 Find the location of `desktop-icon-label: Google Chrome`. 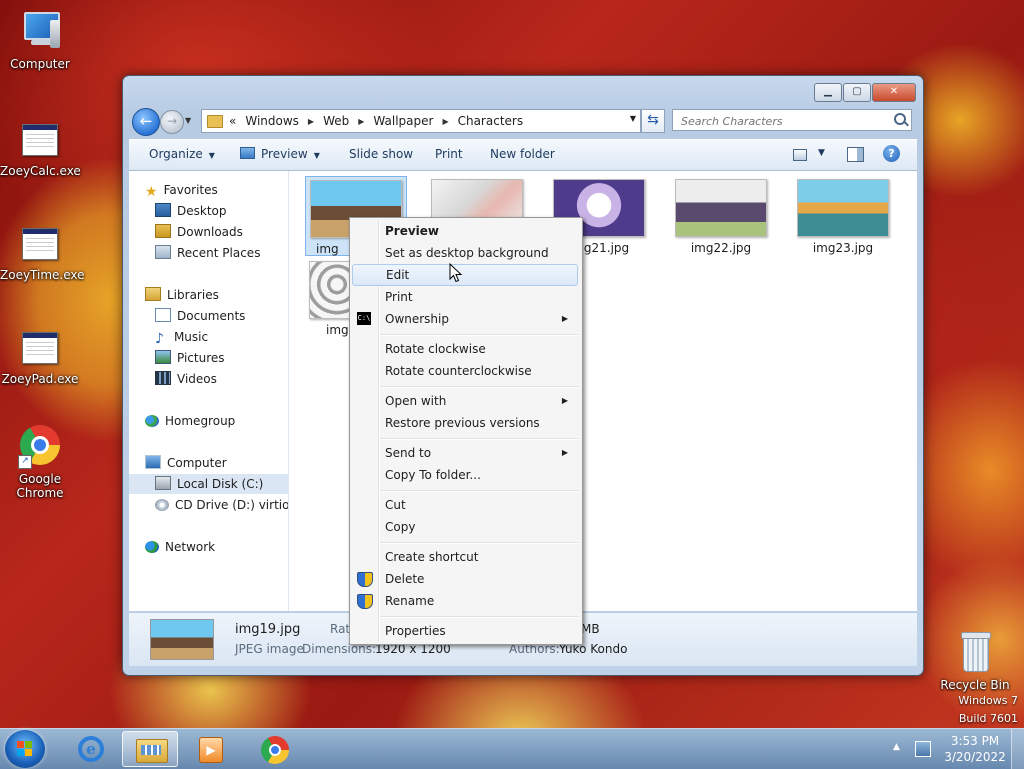

desktop-icon-label: Google Chrome is located at coordinates (40, 486).